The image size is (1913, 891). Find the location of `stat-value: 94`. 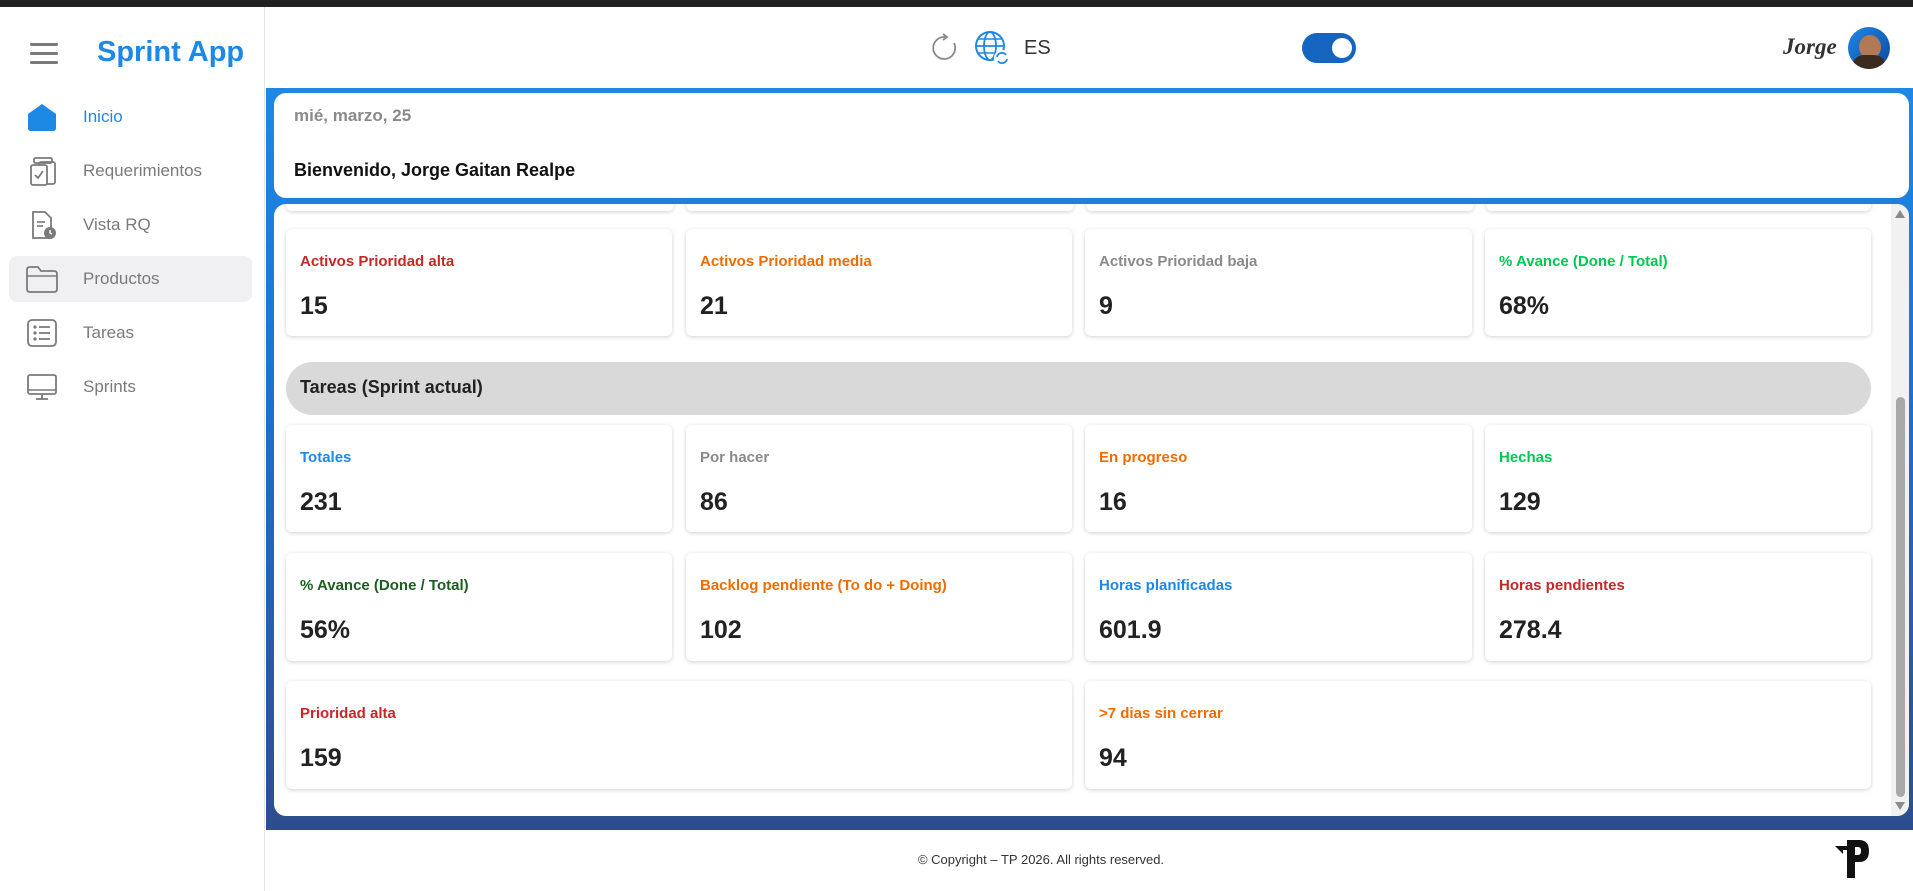

stat-value: 94 is located at coordinates (1113, 758).